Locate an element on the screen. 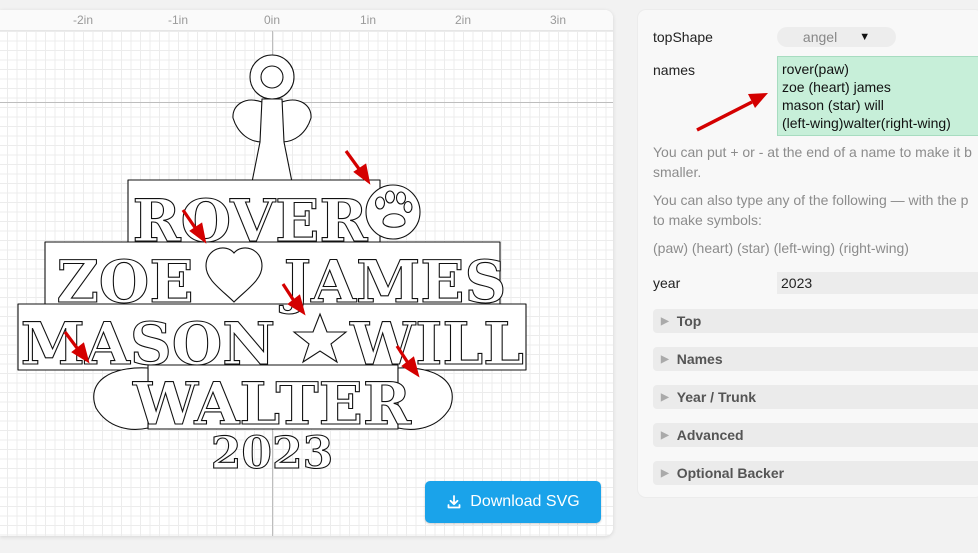 The image size is (978, 553). download-svg-button: Download SVG is located at coordinates (513, 502).